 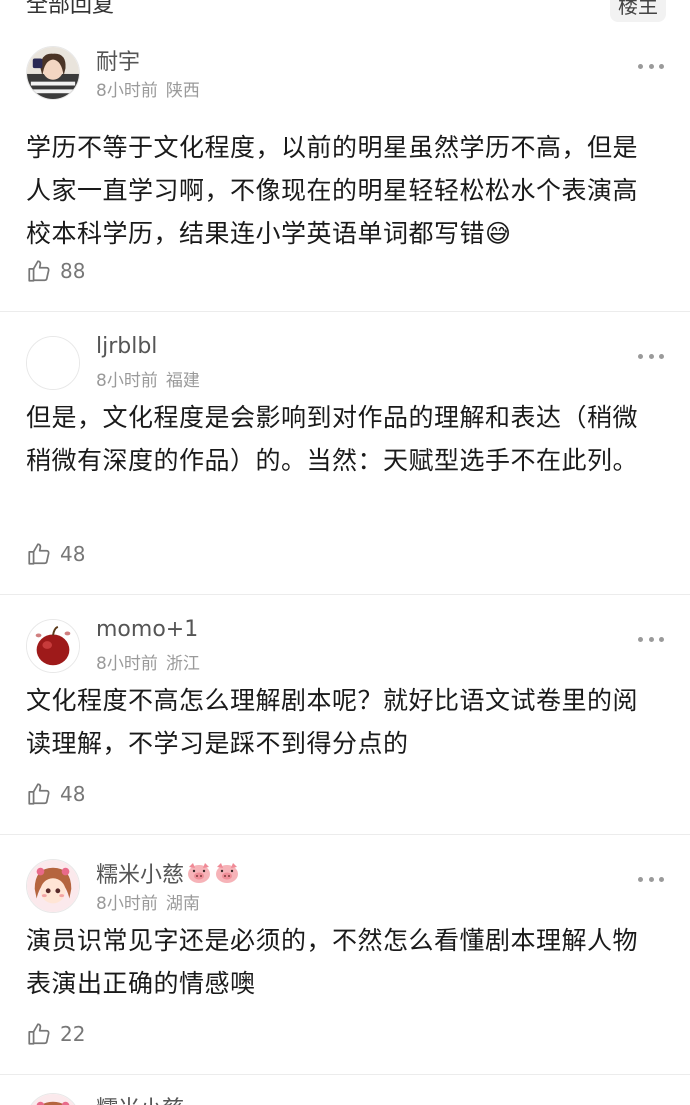 I want to click on comment-location: 陕西, so click(x=182, y=91).